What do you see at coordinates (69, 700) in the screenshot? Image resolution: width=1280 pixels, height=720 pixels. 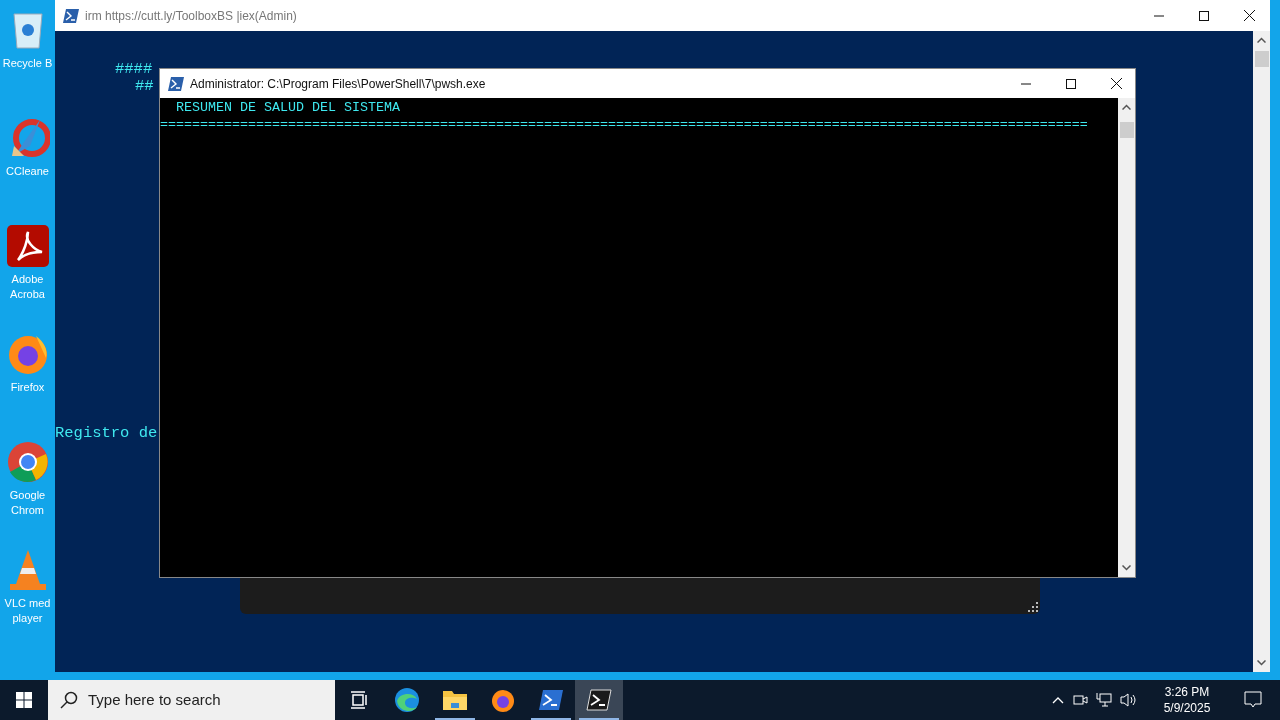 I see `search-icon` at bounding box center [69, 700].